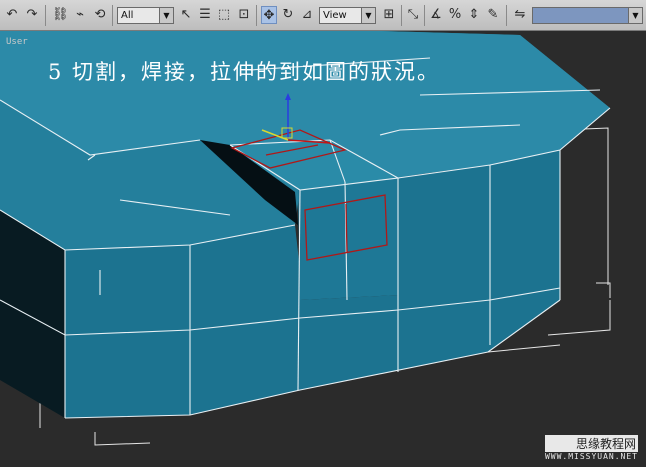  What do you see at coordinates (80, 15) in the screenshot?
I see `unlink-icon: ⌁` at bounding box center [80, 15].